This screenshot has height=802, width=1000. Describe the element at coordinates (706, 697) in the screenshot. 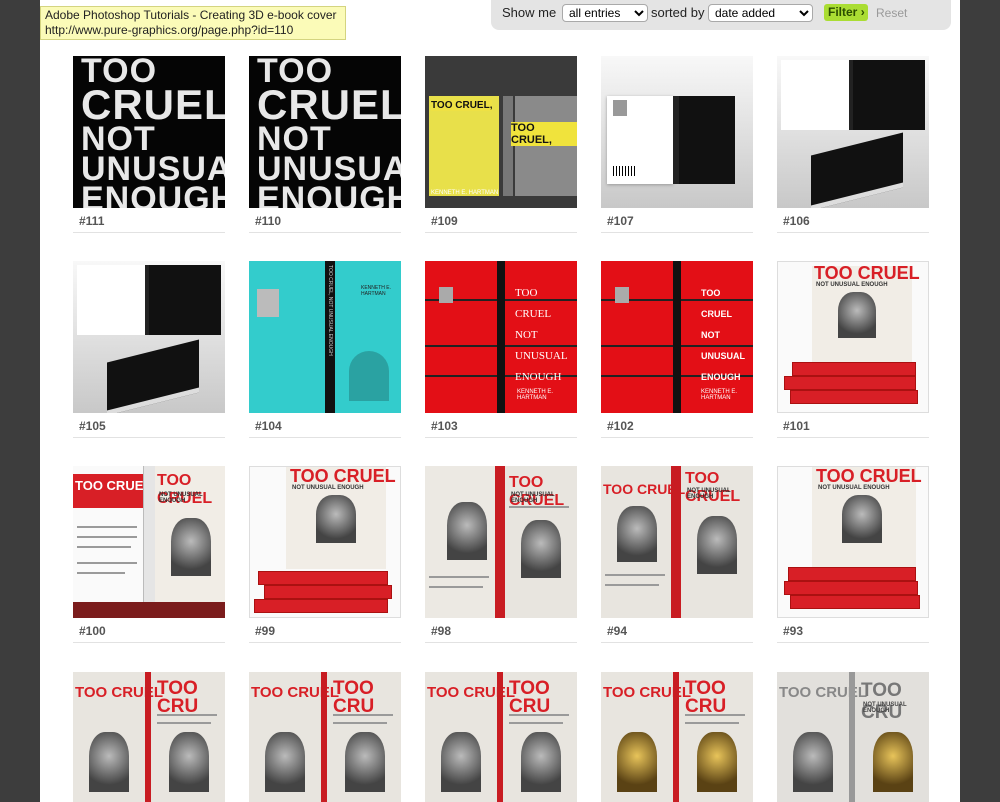

I see `cover-title: TOO CRU` at that location.